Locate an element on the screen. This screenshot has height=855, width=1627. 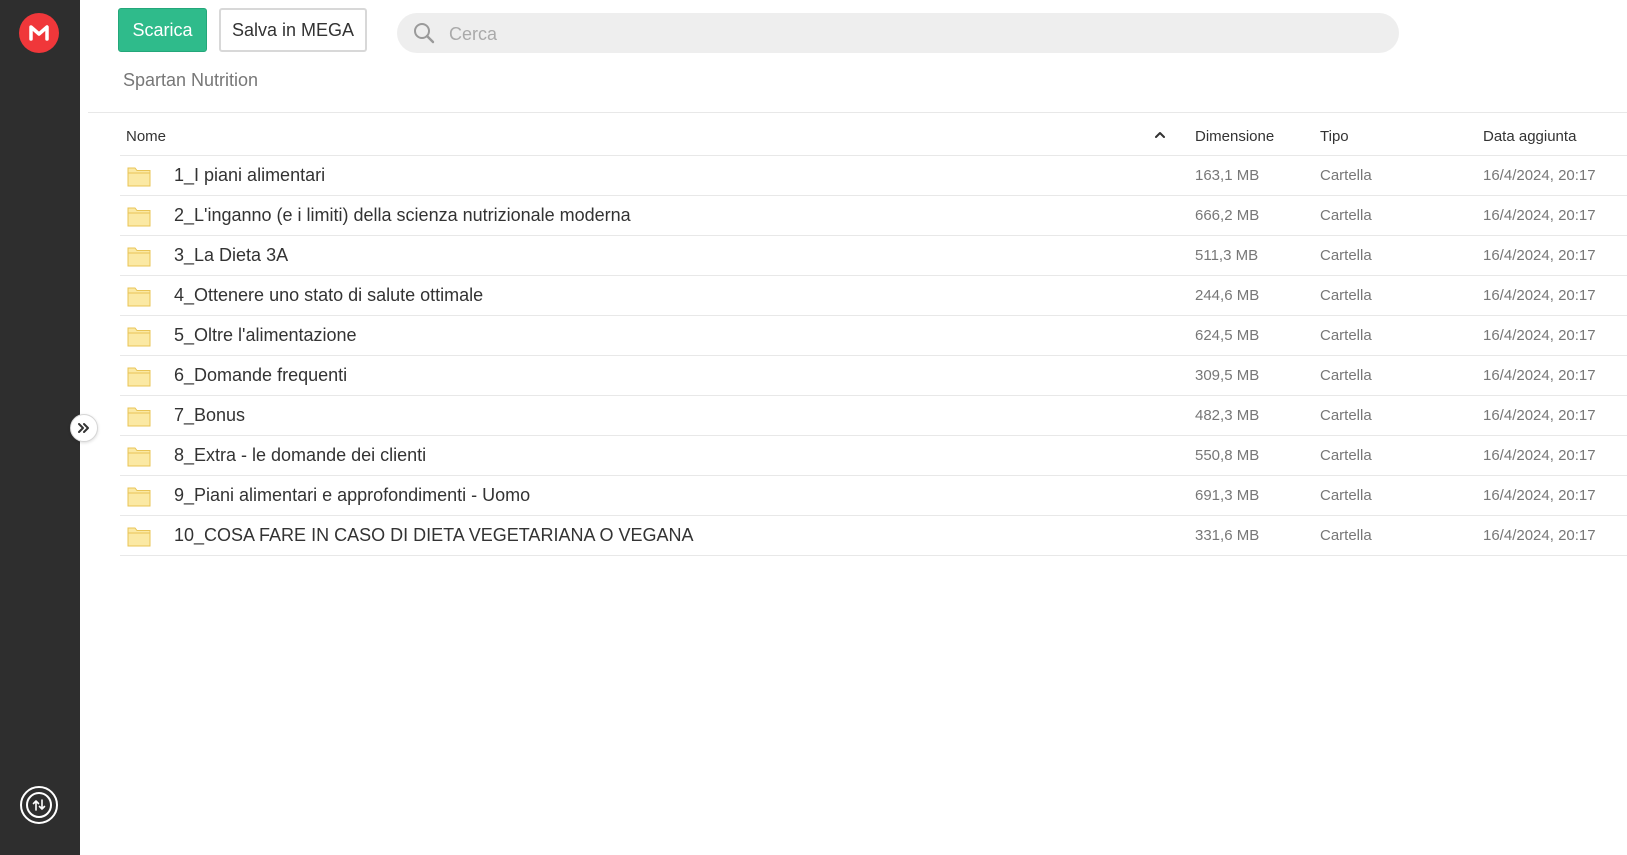
divider is located at coordinates (857, 112).